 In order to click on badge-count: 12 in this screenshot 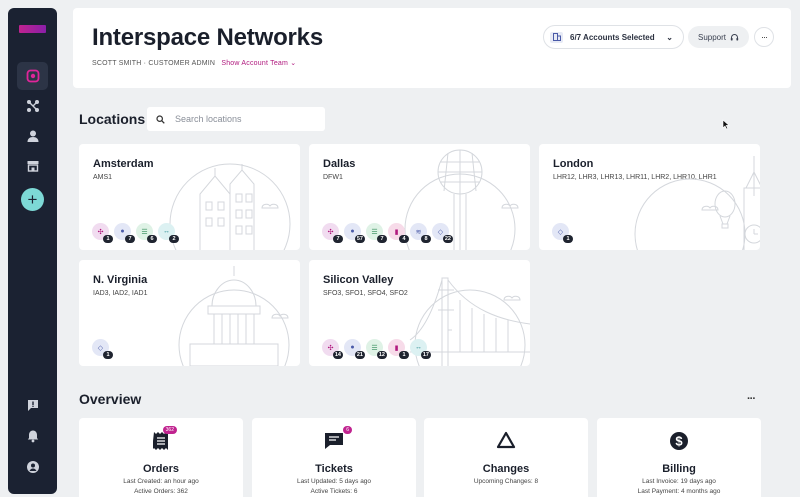, I will do `click(381, 355)`.